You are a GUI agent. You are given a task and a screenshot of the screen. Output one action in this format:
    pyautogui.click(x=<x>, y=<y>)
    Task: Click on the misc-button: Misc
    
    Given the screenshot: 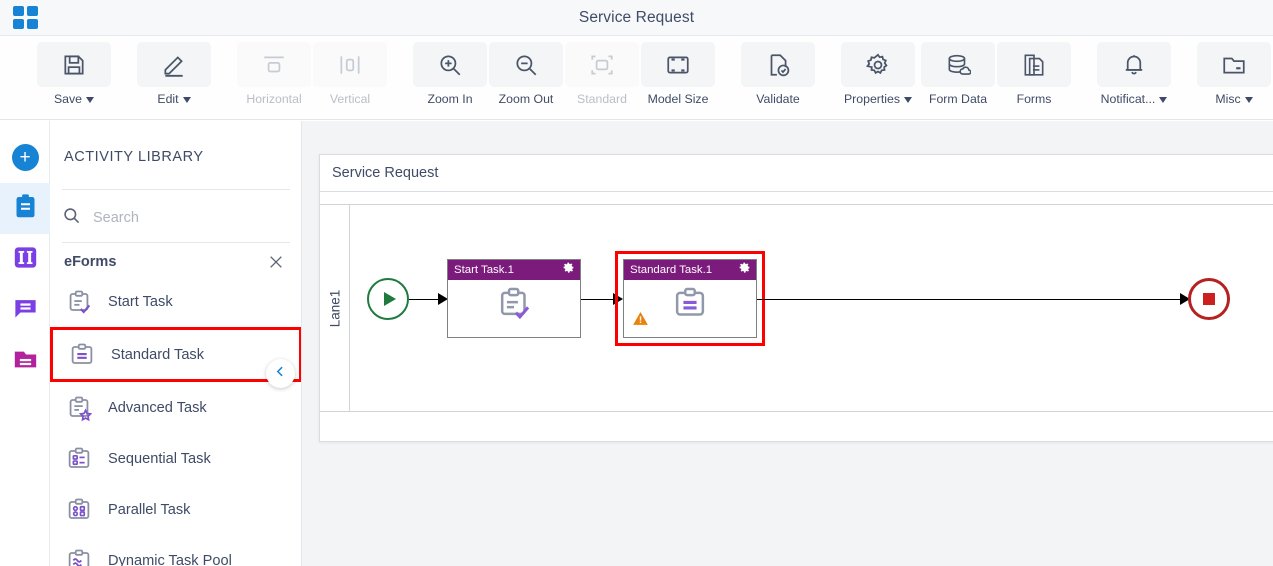 What is the action you would take?
    pyautogui.click(x=1234, y=78)
    